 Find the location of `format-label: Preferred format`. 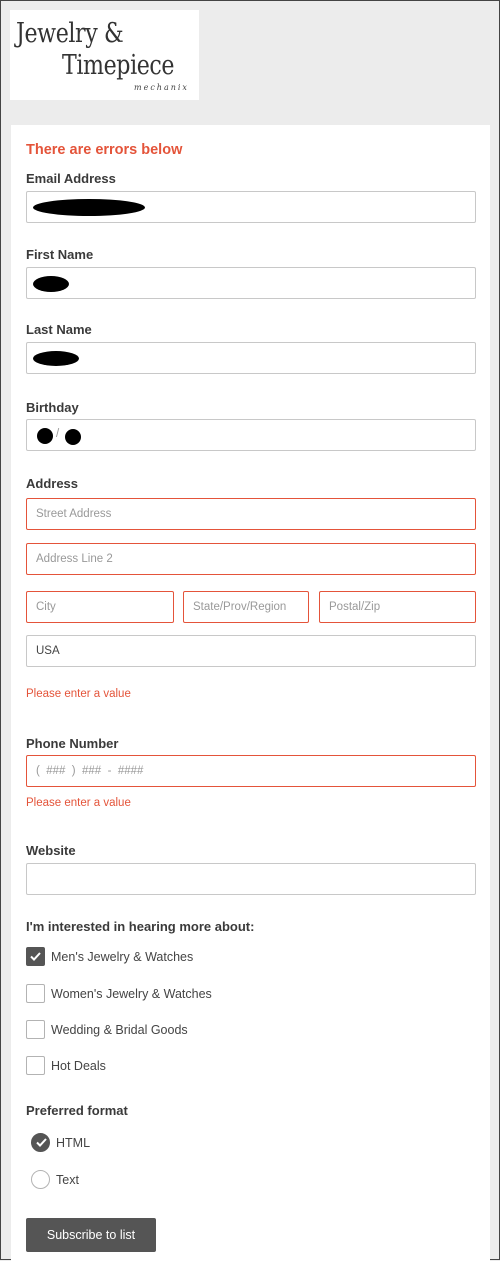

format-label: Preferred format is located at coordinates (77, 1110).